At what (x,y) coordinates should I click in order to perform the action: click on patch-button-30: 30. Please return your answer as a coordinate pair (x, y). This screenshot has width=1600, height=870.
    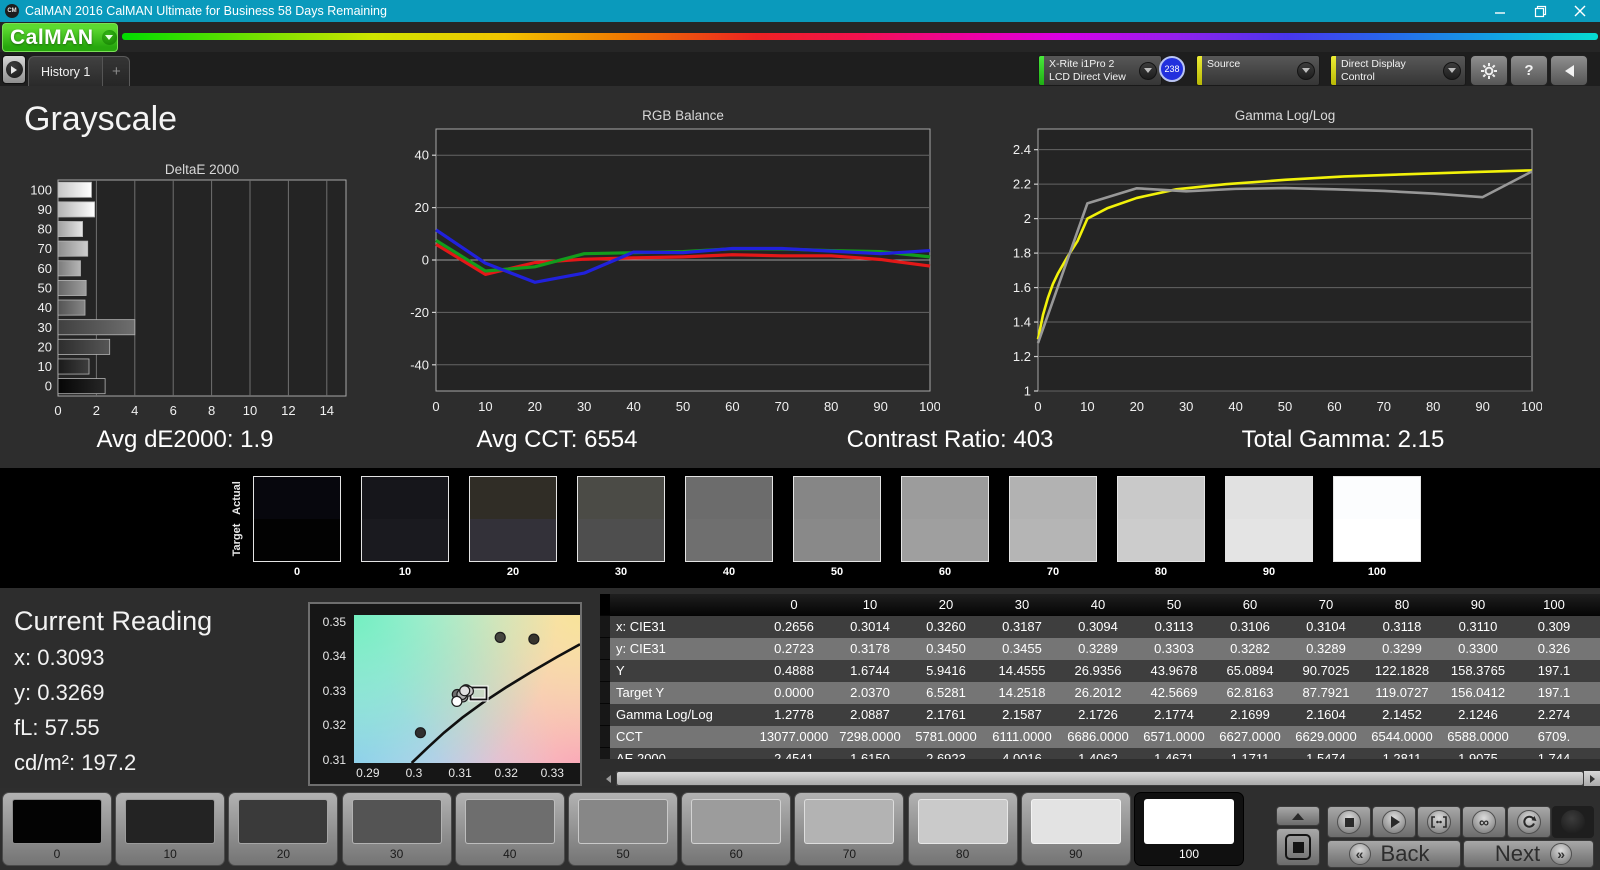
    Looking at the image, I should click on (396, 829).